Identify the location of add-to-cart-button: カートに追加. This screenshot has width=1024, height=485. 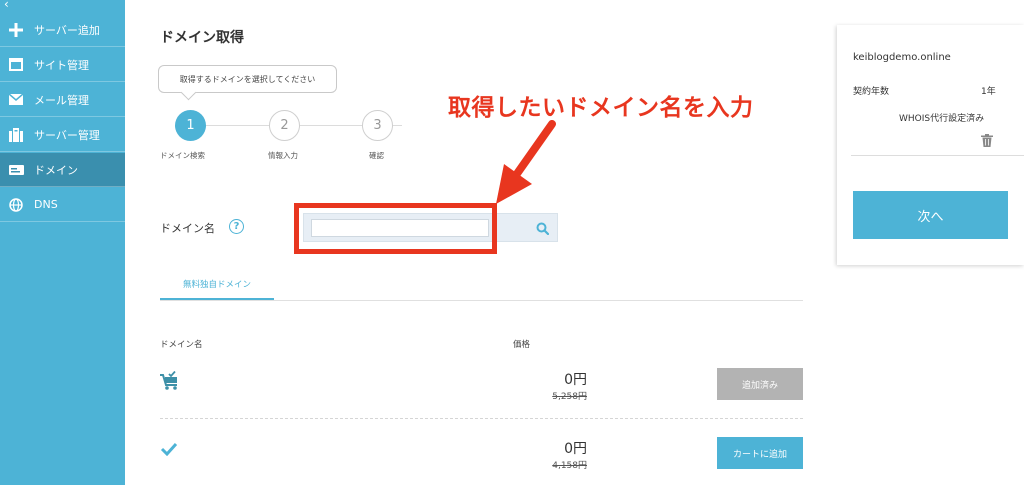
(760, 453).